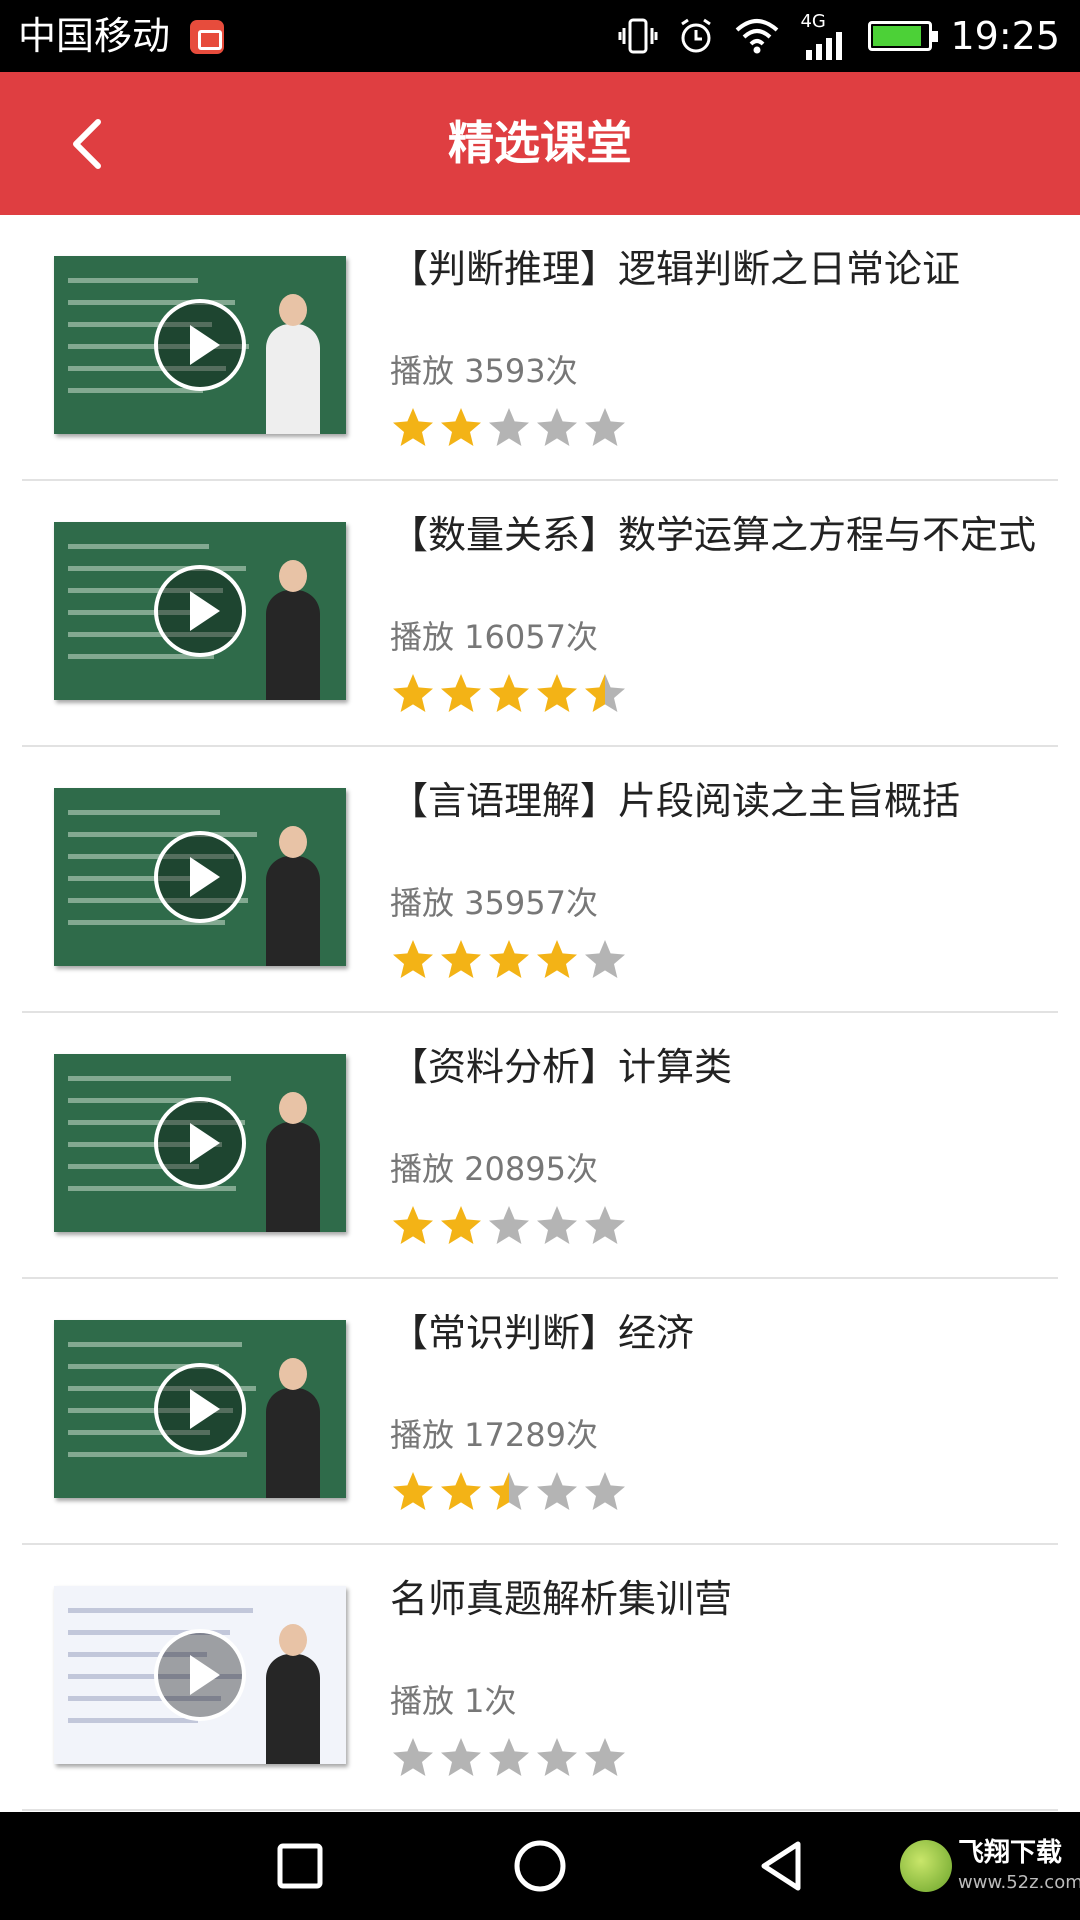  Describe the element at coordinates (1005, 36) in the screenshot. I see `clock: 19:25` at that location.